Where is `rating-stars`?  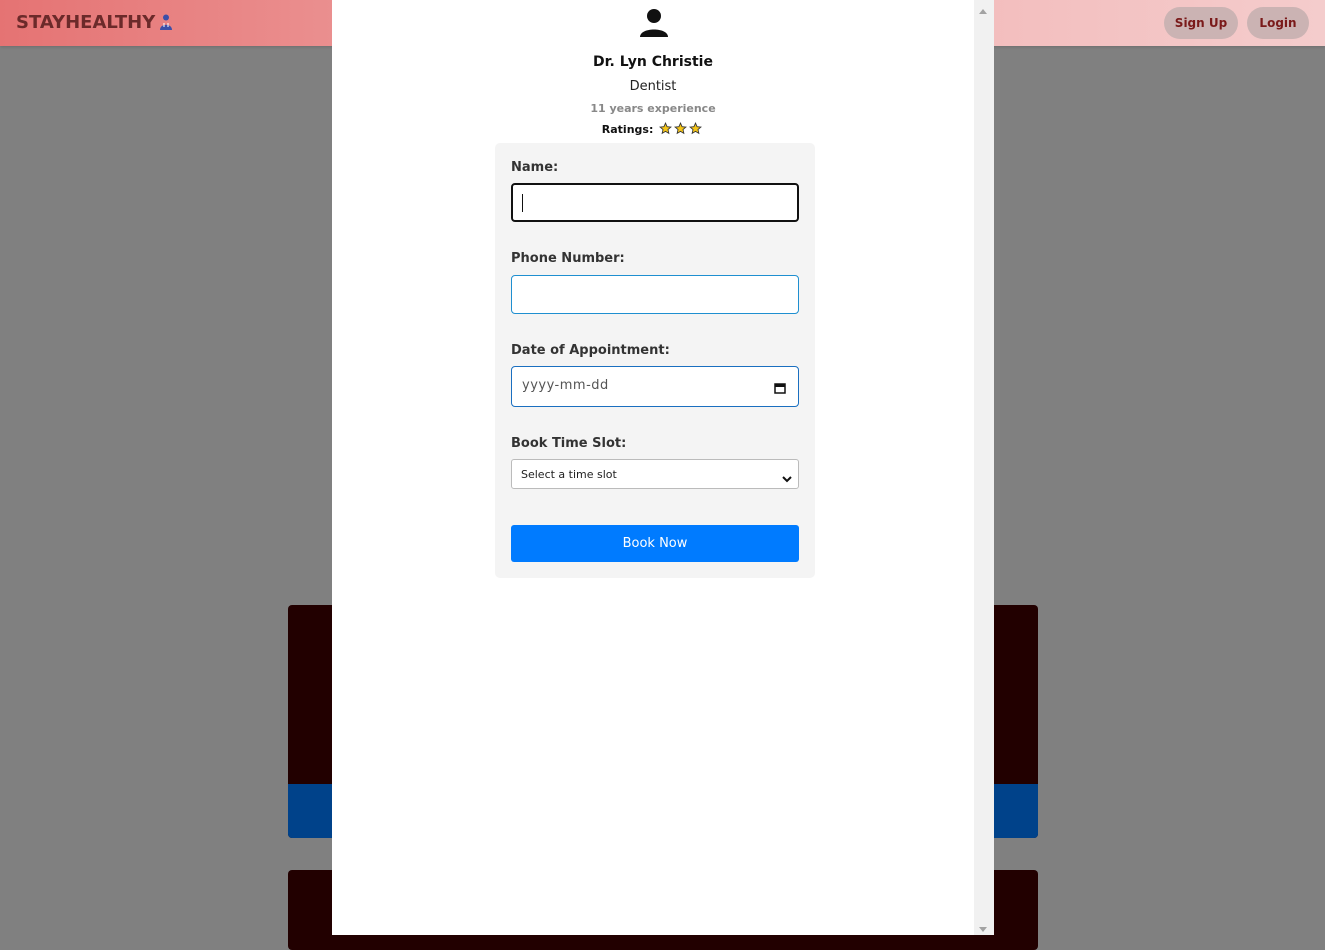 rating-stars is located at coordinates (681, 130).